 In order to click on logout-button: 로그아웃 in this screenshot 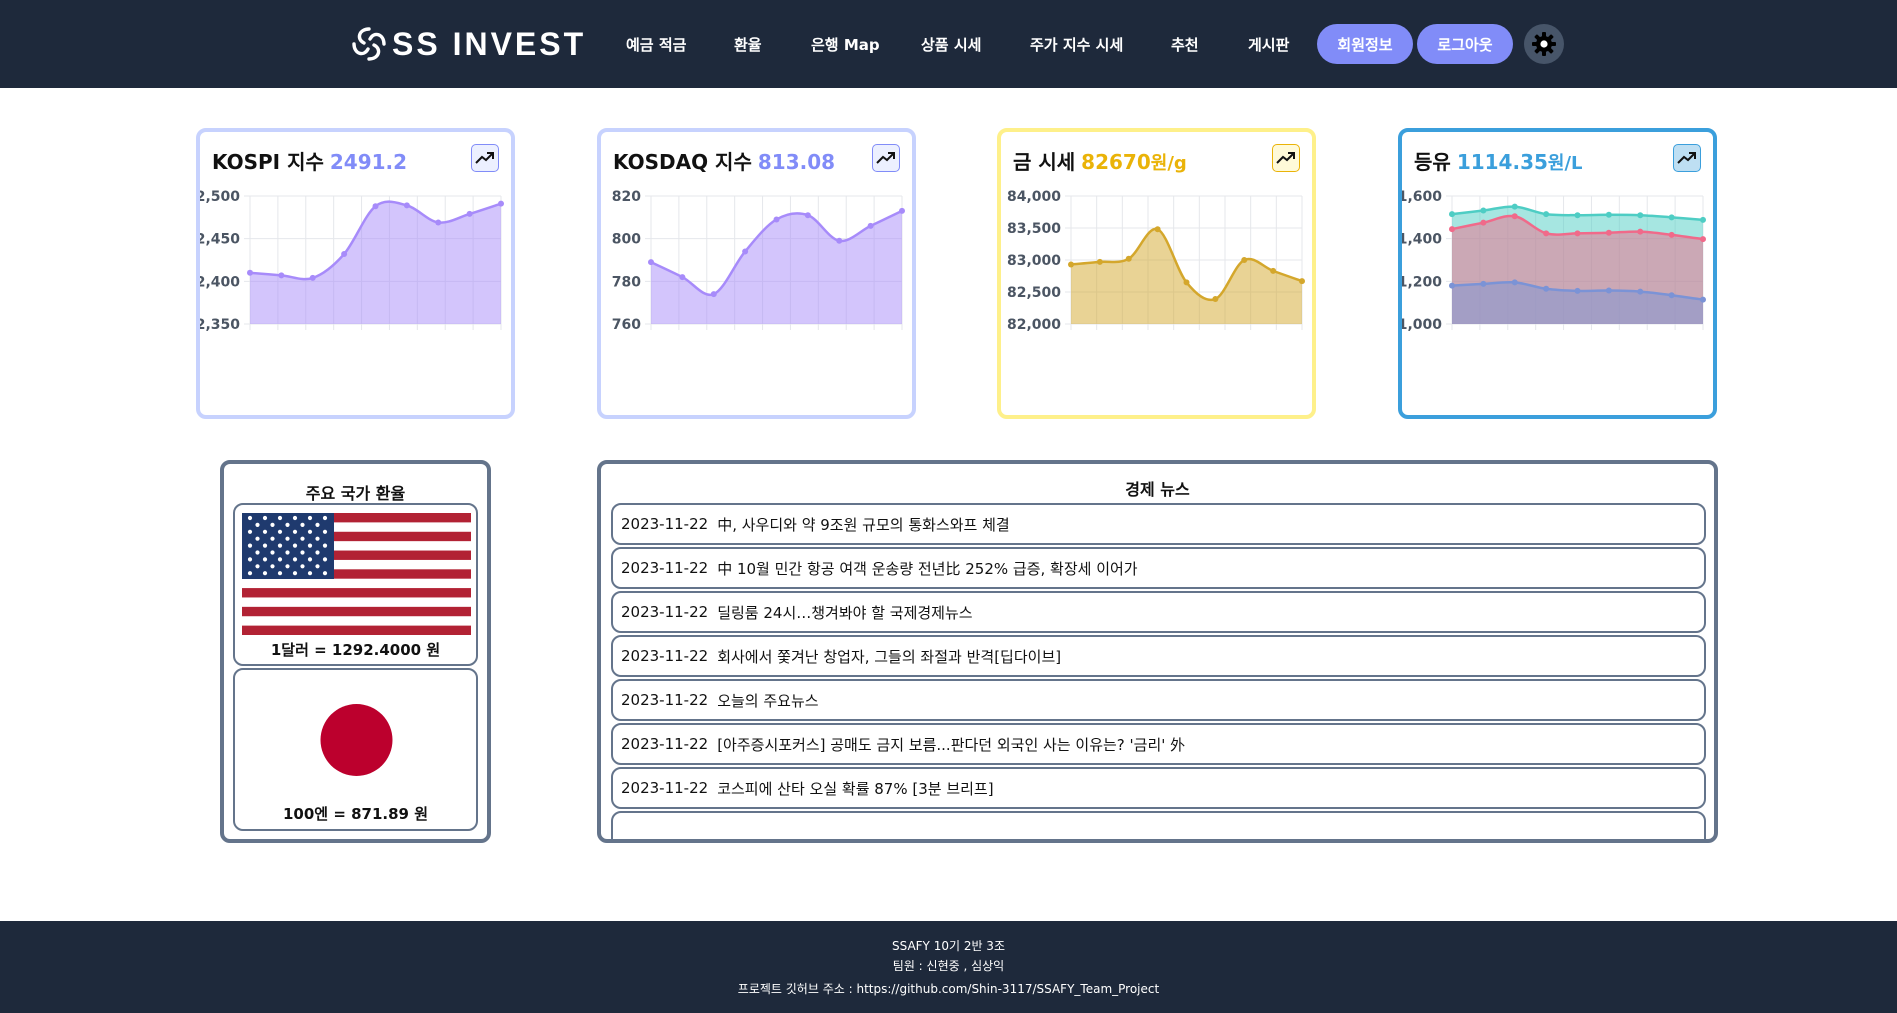, I will do `click(1465, 44)`.